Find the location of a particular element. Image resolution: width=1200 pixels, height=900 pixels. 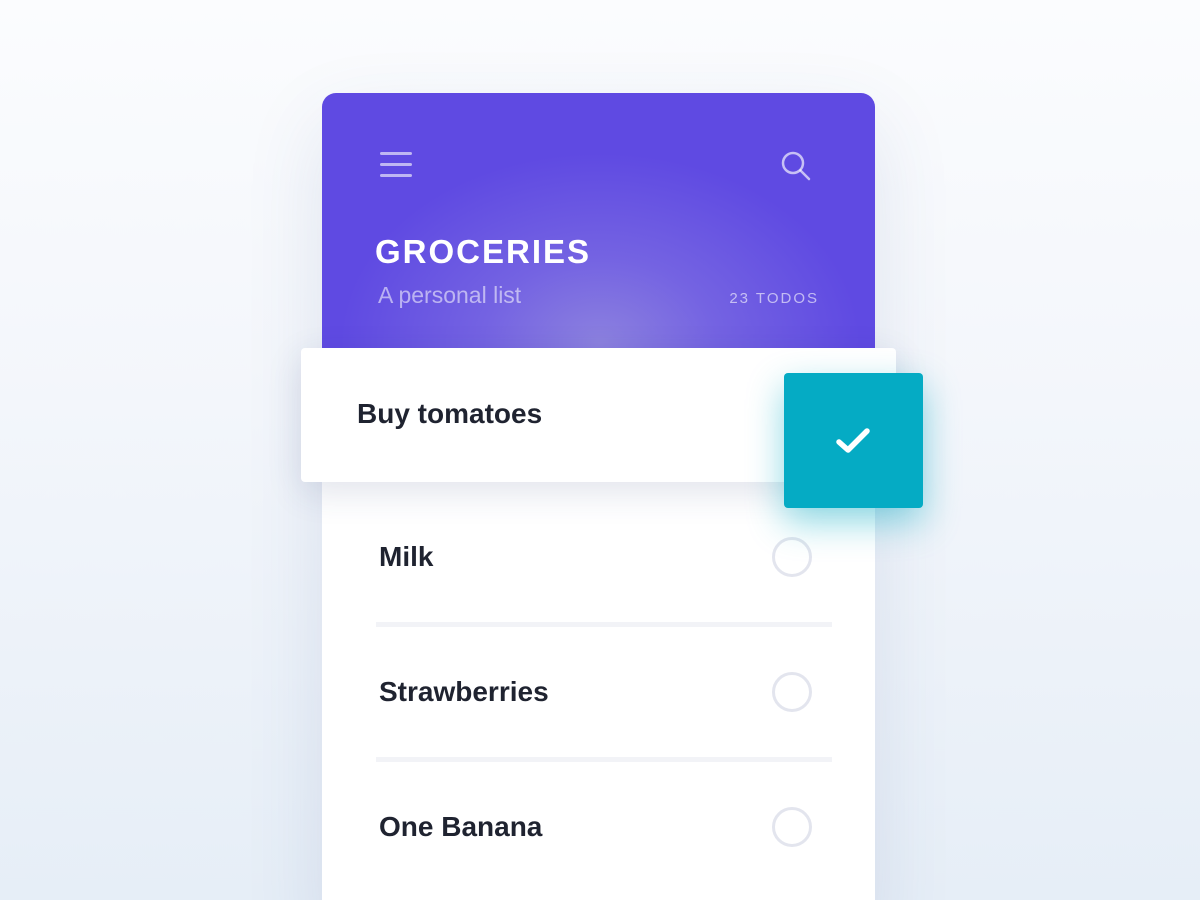

hamburger-menu-icon is located at coordinates (396, 165).